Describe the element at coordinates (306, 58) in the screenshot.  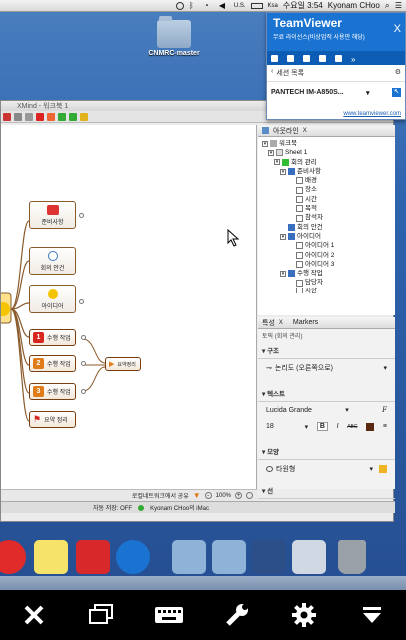
I see `headset-icon` at that location.